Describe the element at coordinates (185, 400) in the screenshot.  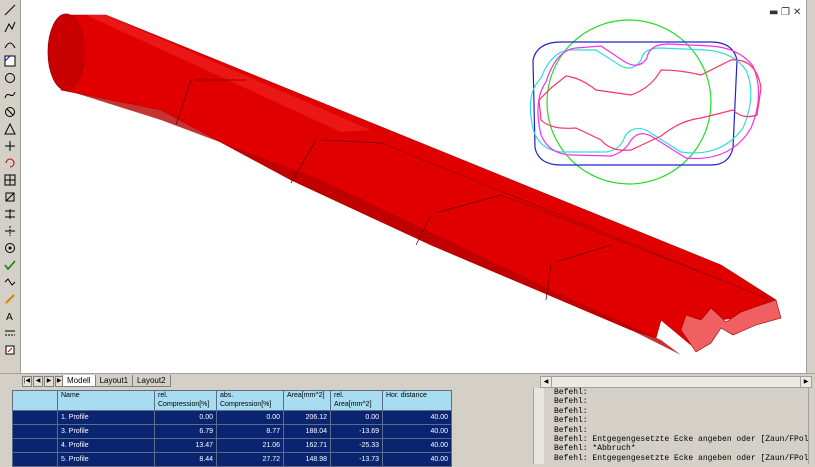
I see `column-header-rel-compression: rel. Compression[%]` at that location.